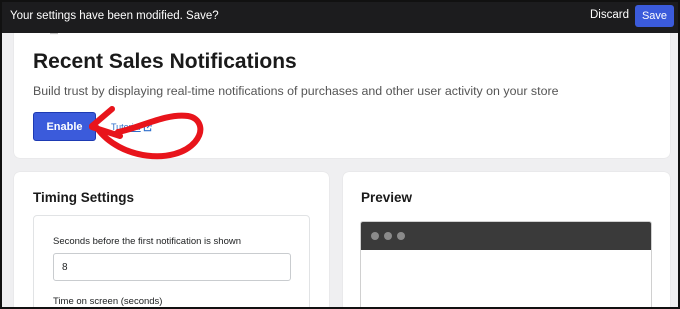  What do you see at coordinates (114, 16) in the screenshot?
I see `save-bar-message: Your settings have been modified. Save?` at bounding box center [114, 16].